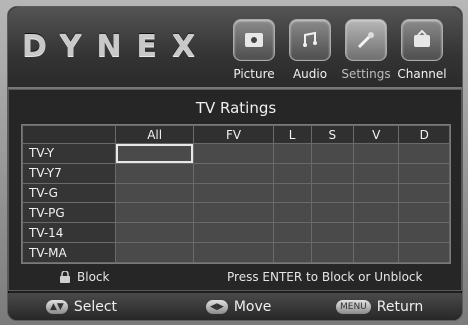  I want to click on column-header: V, so click(376, 134).